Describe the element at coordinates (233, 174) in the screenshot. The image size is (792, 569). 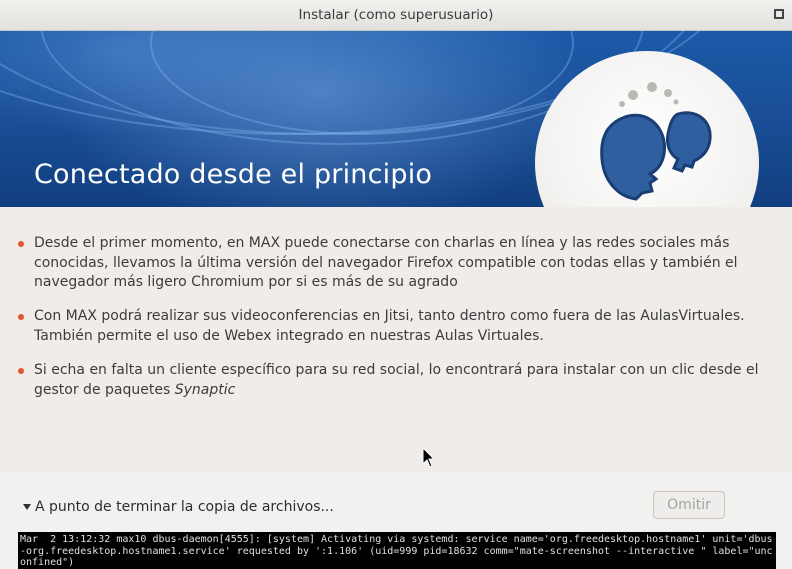
I see `slide-heading: Conectado desde el principio` at that location.